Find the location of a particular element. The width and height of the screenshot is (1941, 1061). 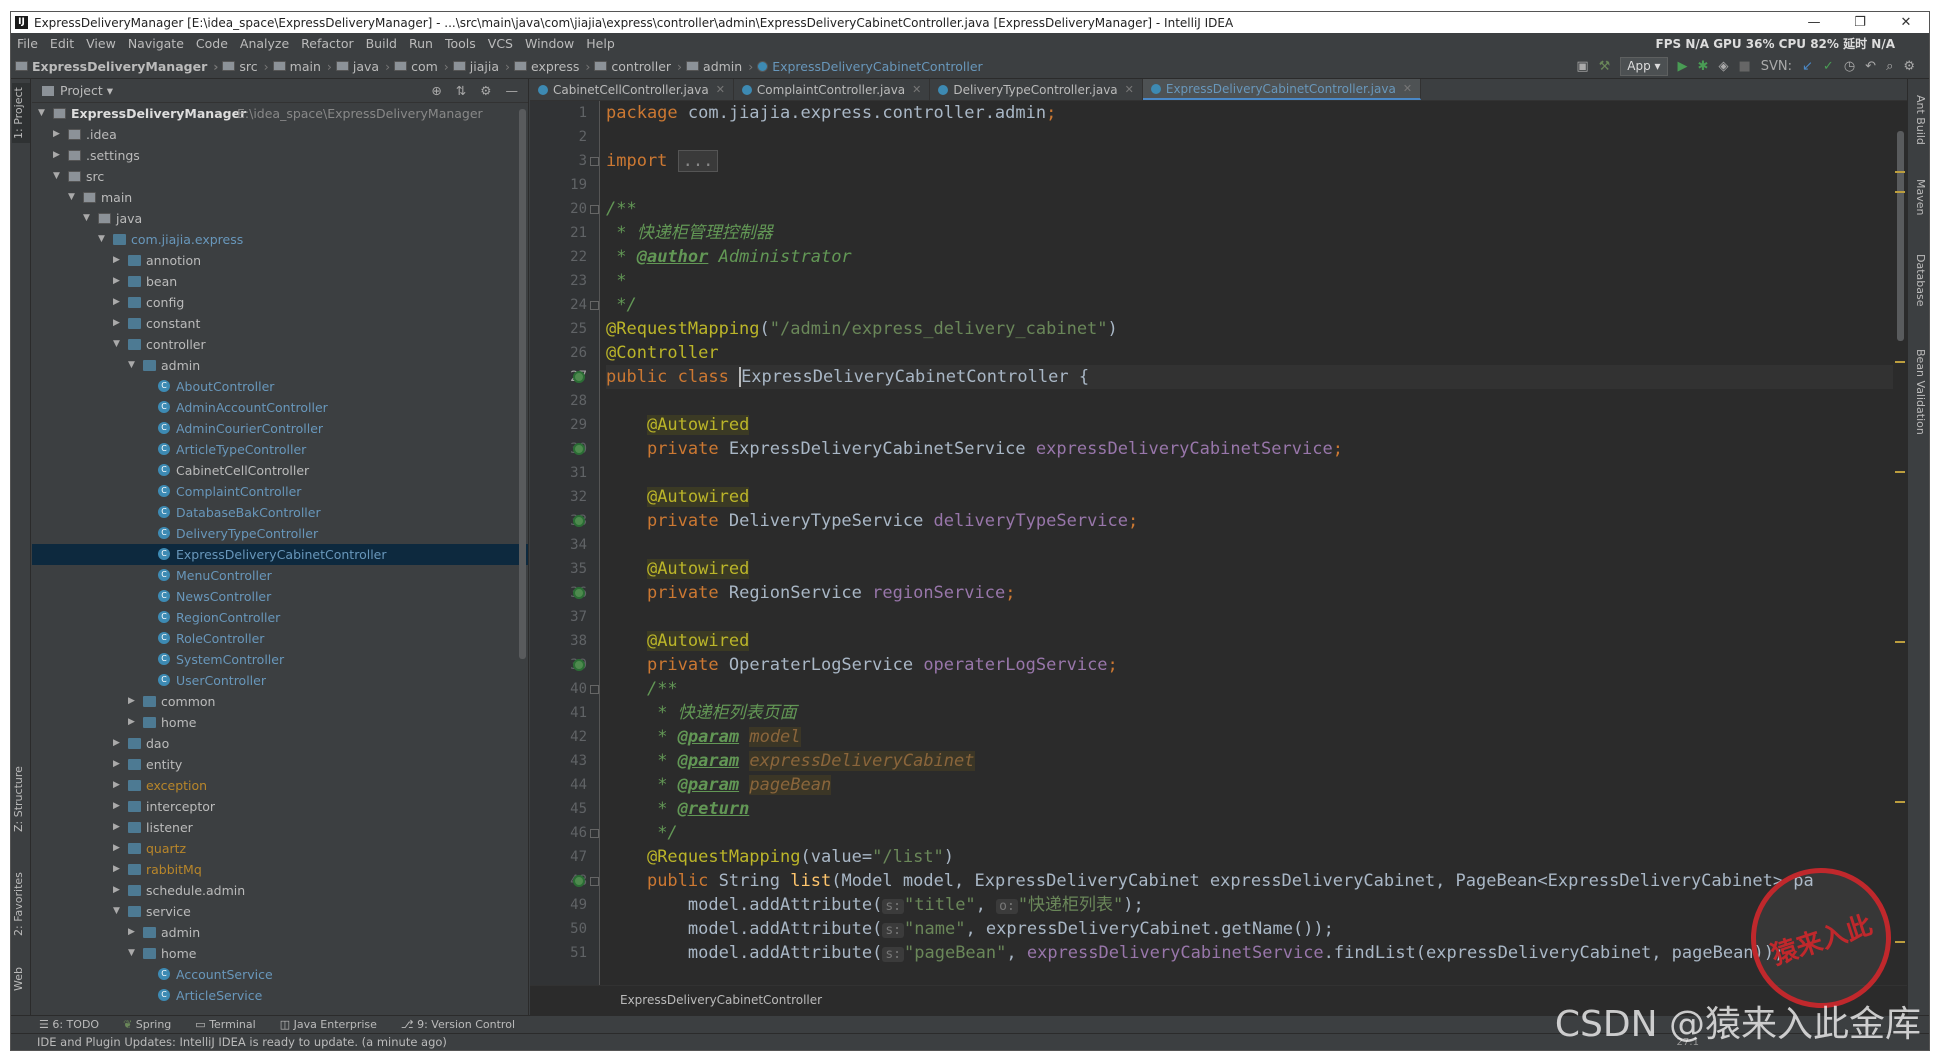

breadcrumb-admin: admin › is located at coordinates (719, 66).